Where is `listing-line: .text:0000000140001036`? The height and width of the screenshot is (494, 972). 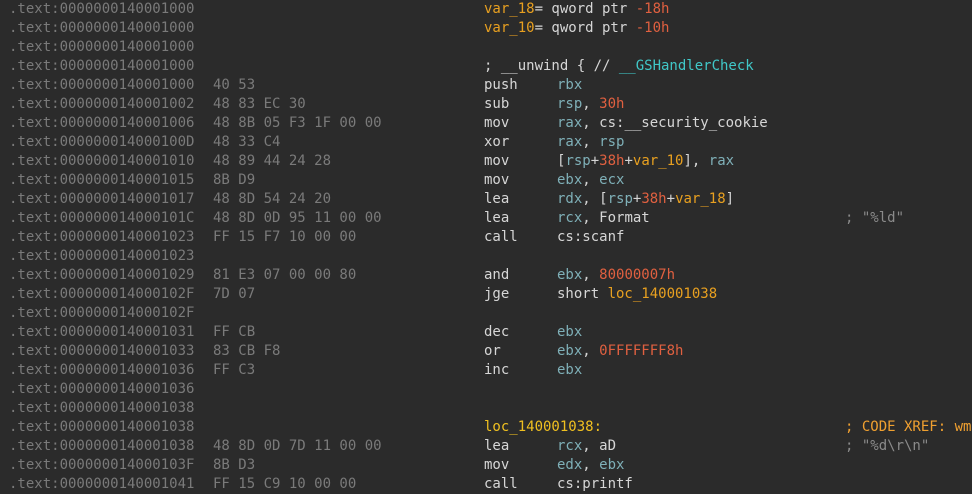 listing-line: .text:0000000140001036 is located at coordinates (486, 389).